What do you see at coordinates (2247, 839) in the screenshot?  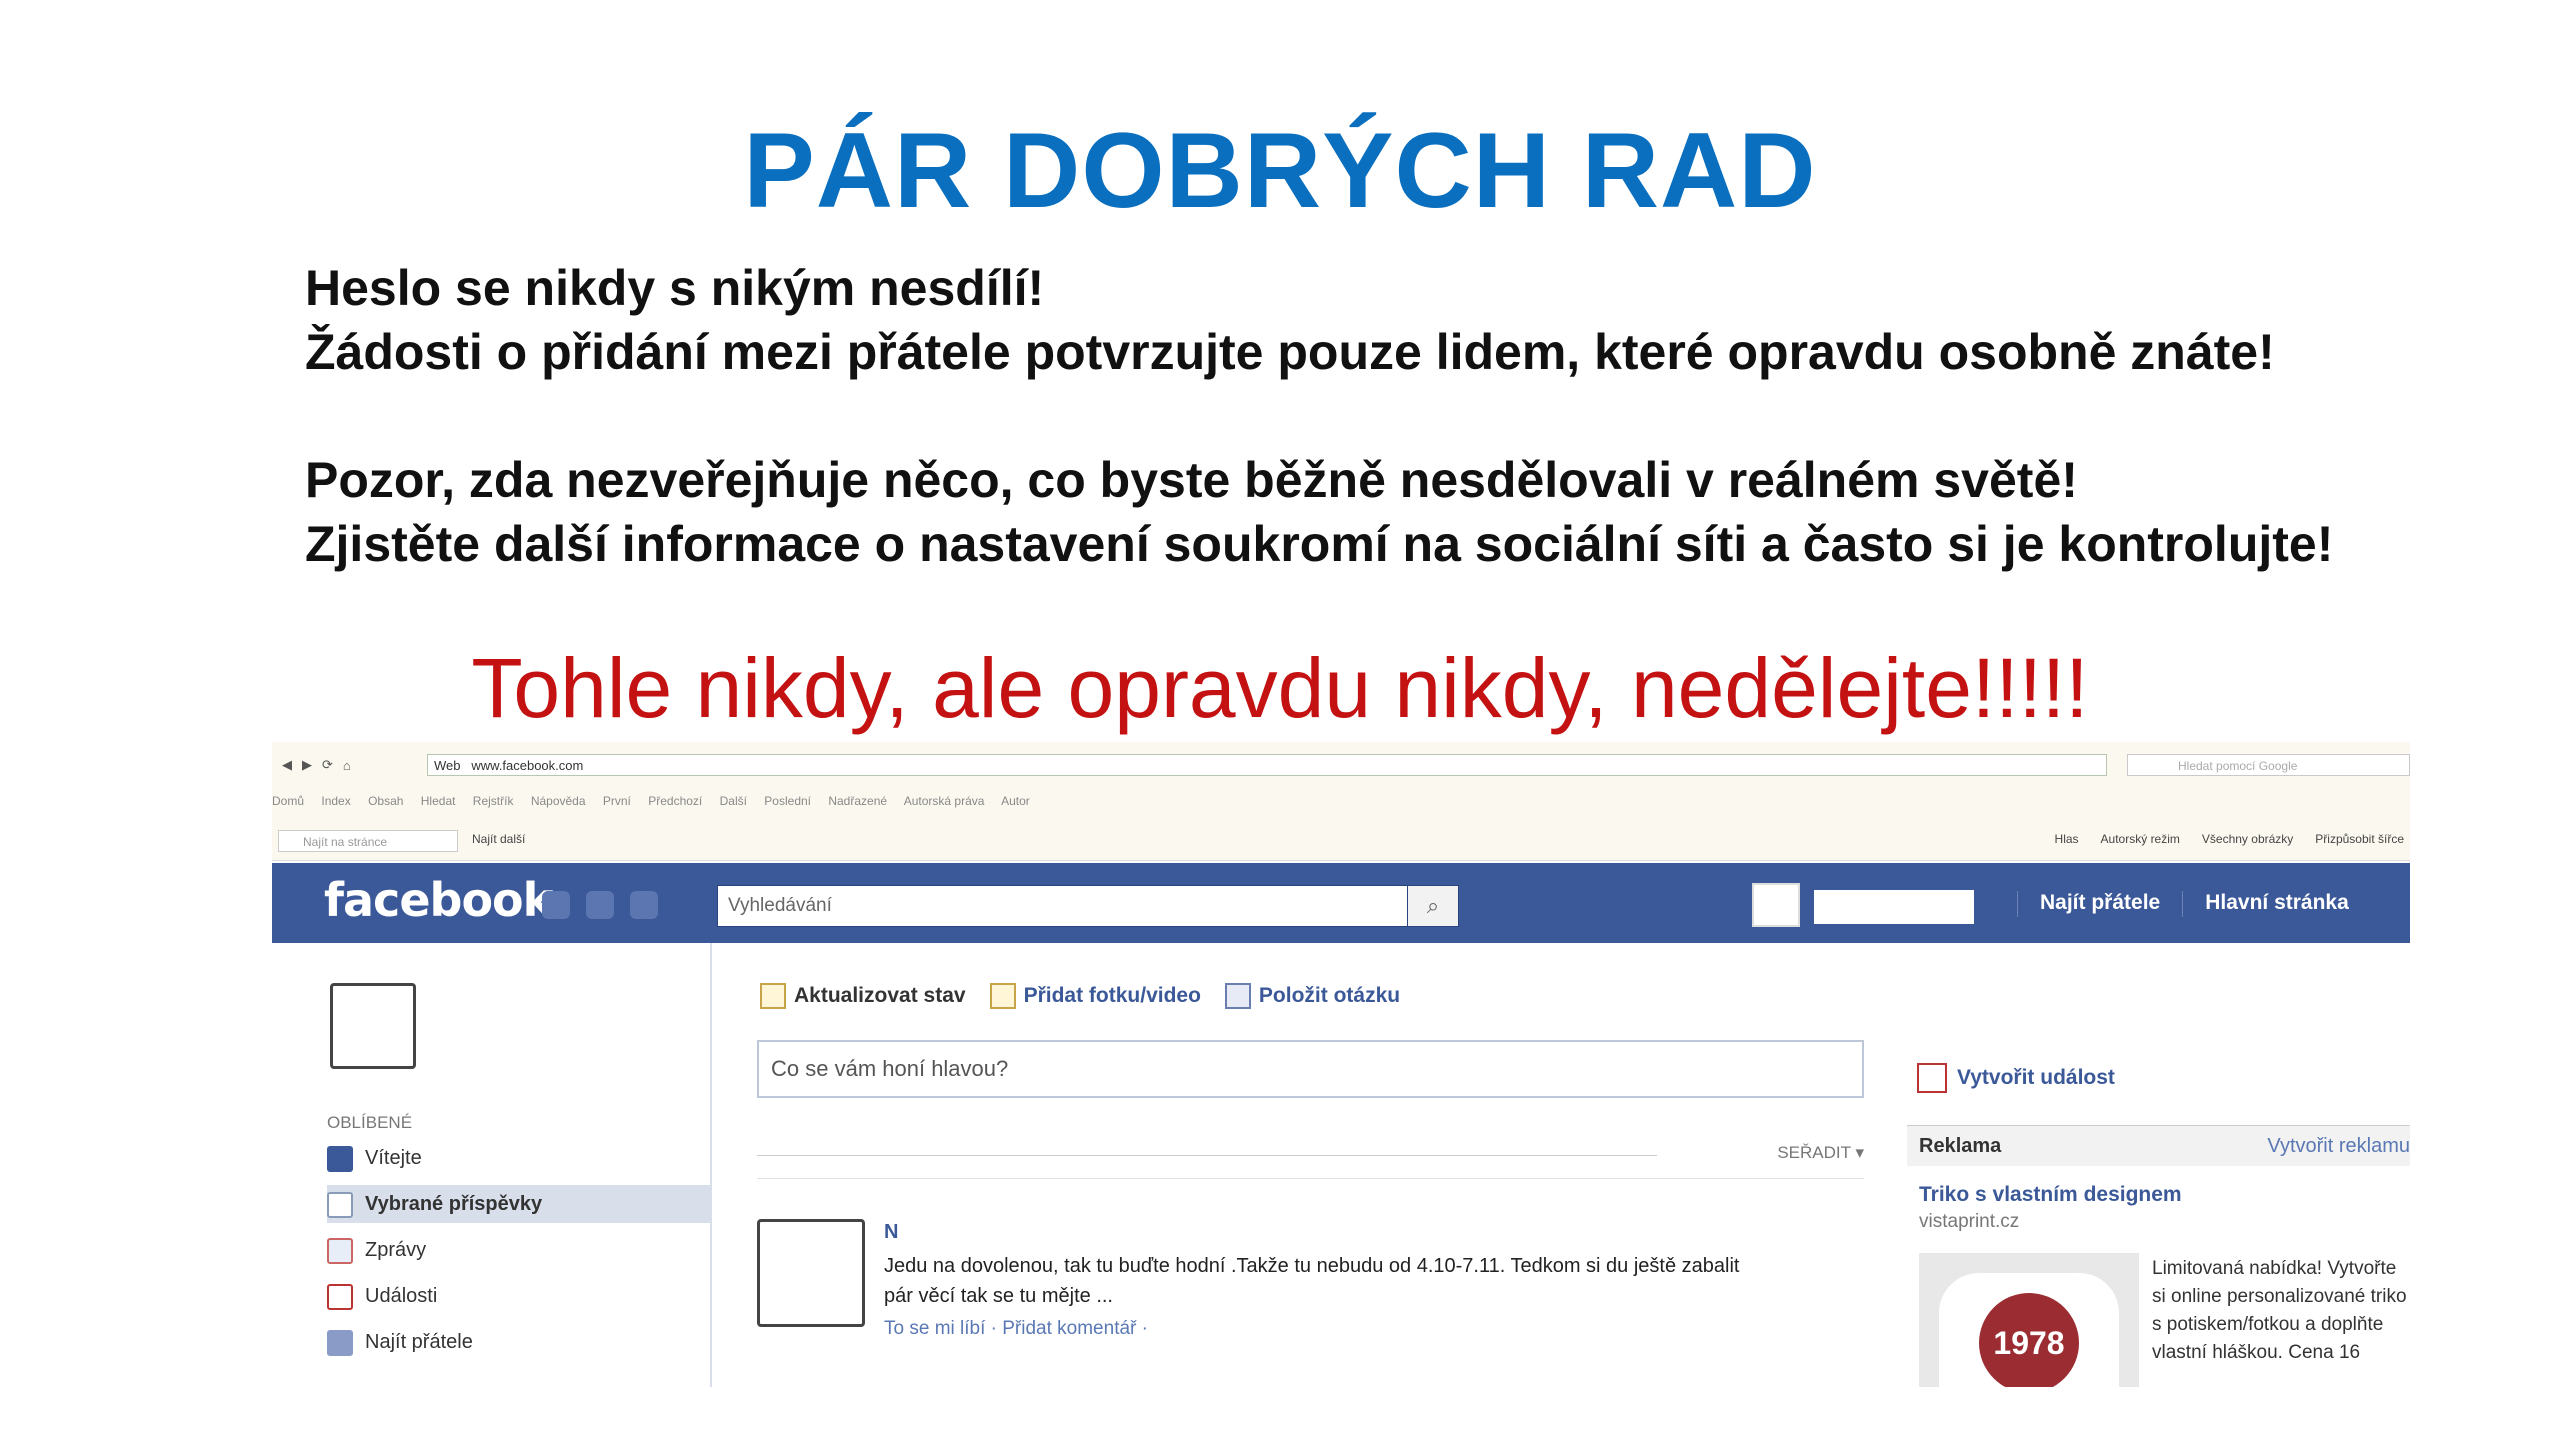 I see `all-images-link: Všechny obrázky` at bounding box center [2247, 839].